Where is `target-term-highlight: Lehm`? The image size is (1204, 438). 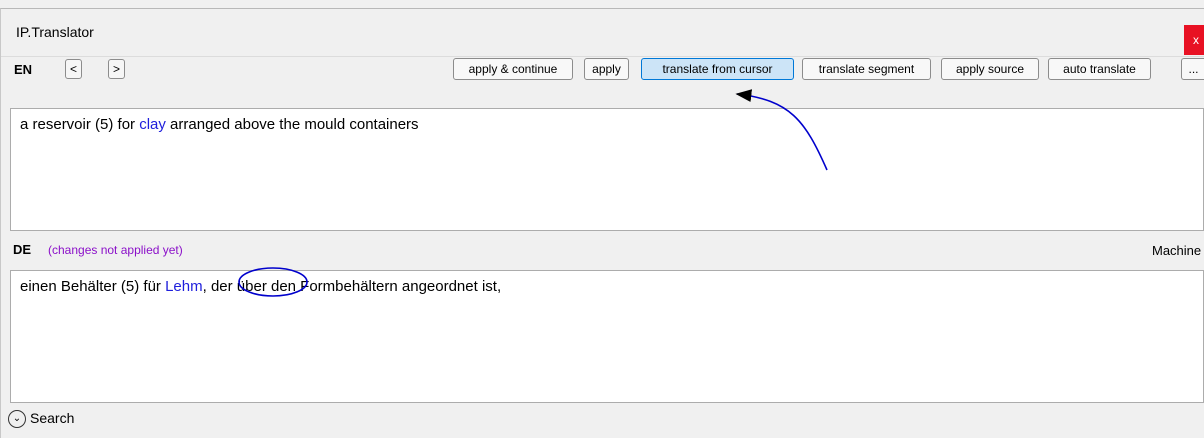
target-term-highlight: Lehm is located at coordinates (184, 286).